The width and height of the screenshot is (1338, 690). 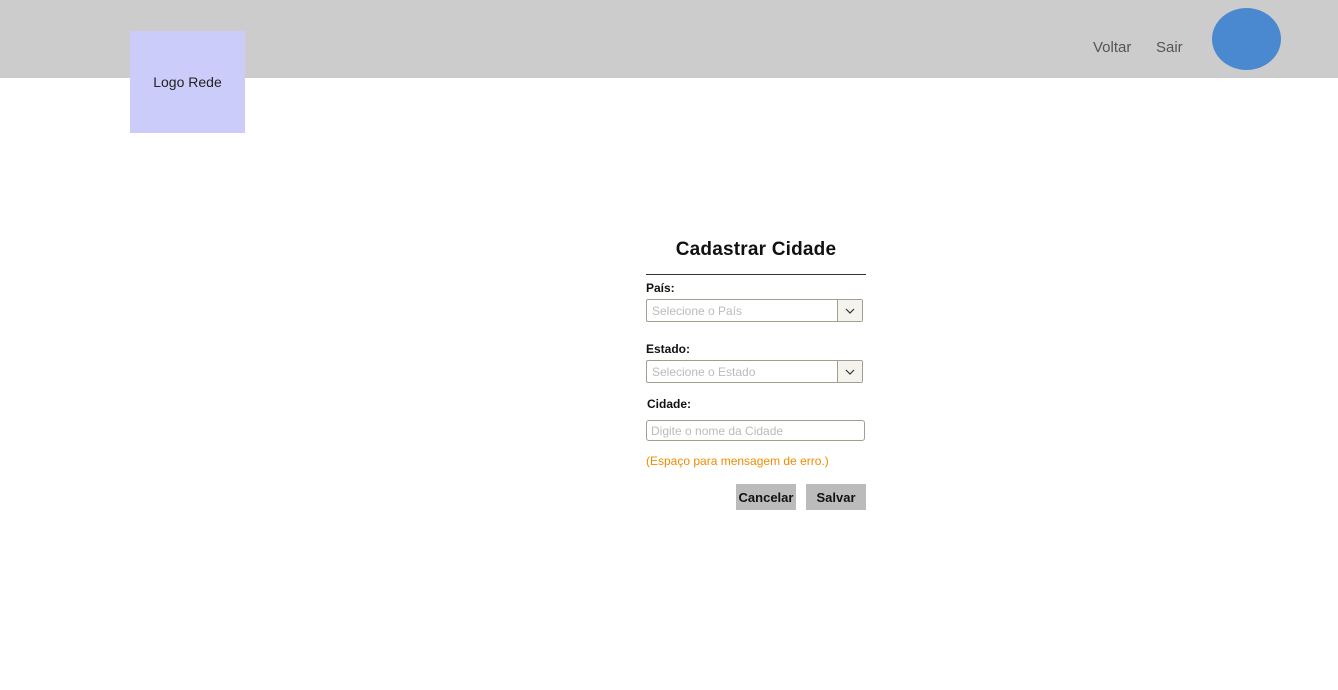 What do you see at coordinates (755, 430) in the screenshot?
I see `city-input` at bounding box center [755, 430].